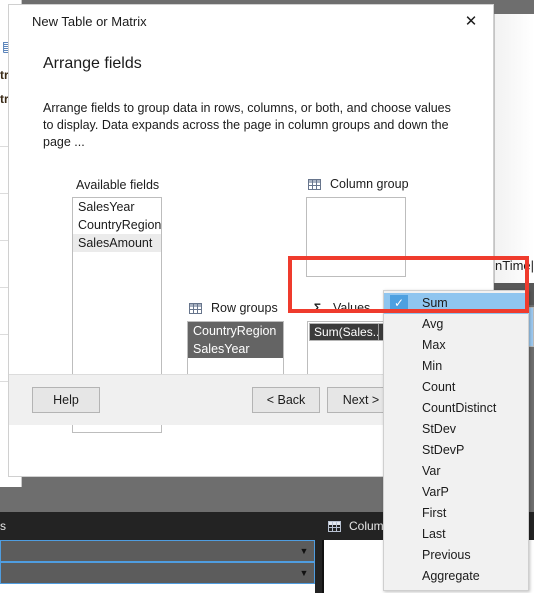 Image resolution: width=534 pixels, height=593 pixels. Describe the element at coordinates (435, 492) in the screenshot. I see `menu-item-label: VarP` at that location.